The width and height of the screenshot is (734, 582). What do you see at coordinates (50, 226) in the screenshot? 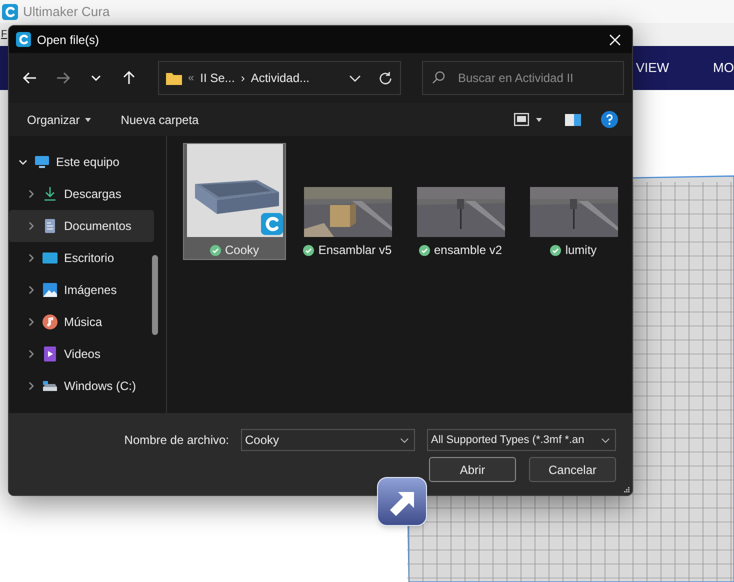
I see `document-icon` at bounding box center [50, 226].